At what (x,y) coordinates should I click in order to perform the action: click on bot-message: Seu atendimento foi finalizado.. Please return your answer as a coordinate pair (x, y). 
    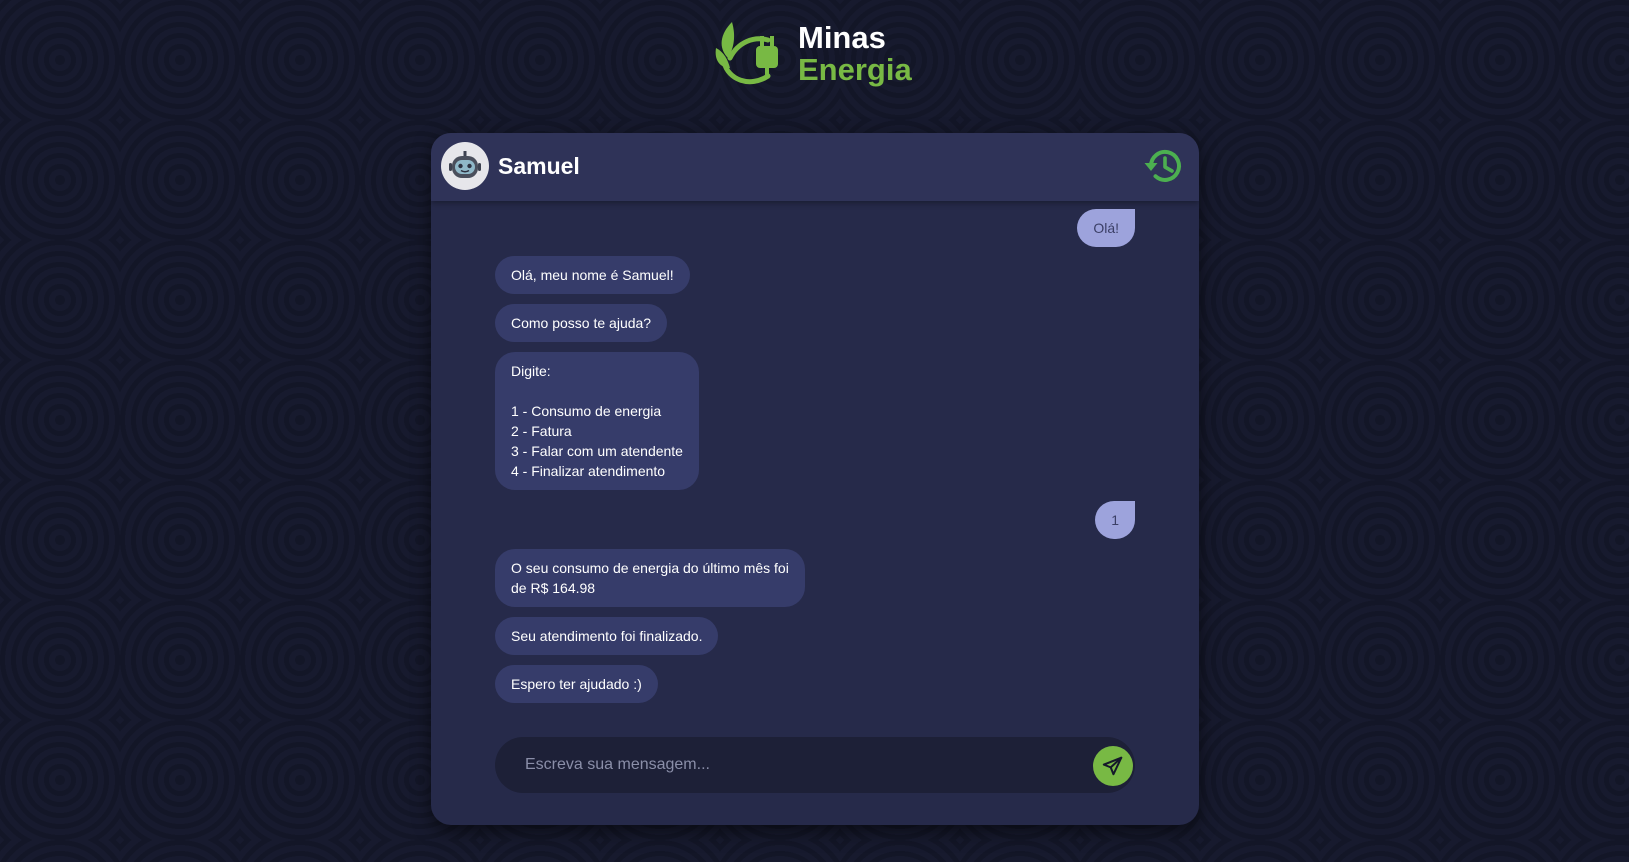
    Looking at the image, I should click on (607, 636).